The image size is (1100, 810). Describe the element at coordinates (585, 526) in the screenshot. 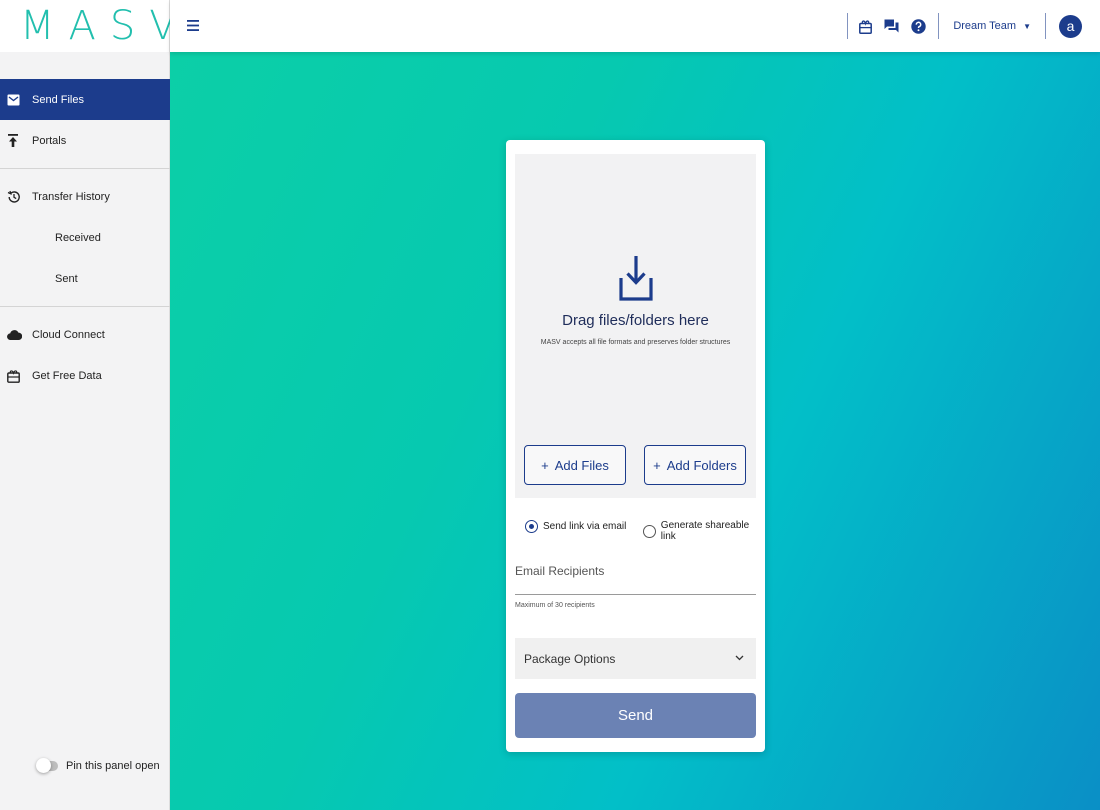

I see `send-via-email-label: Send link via email` at that location.